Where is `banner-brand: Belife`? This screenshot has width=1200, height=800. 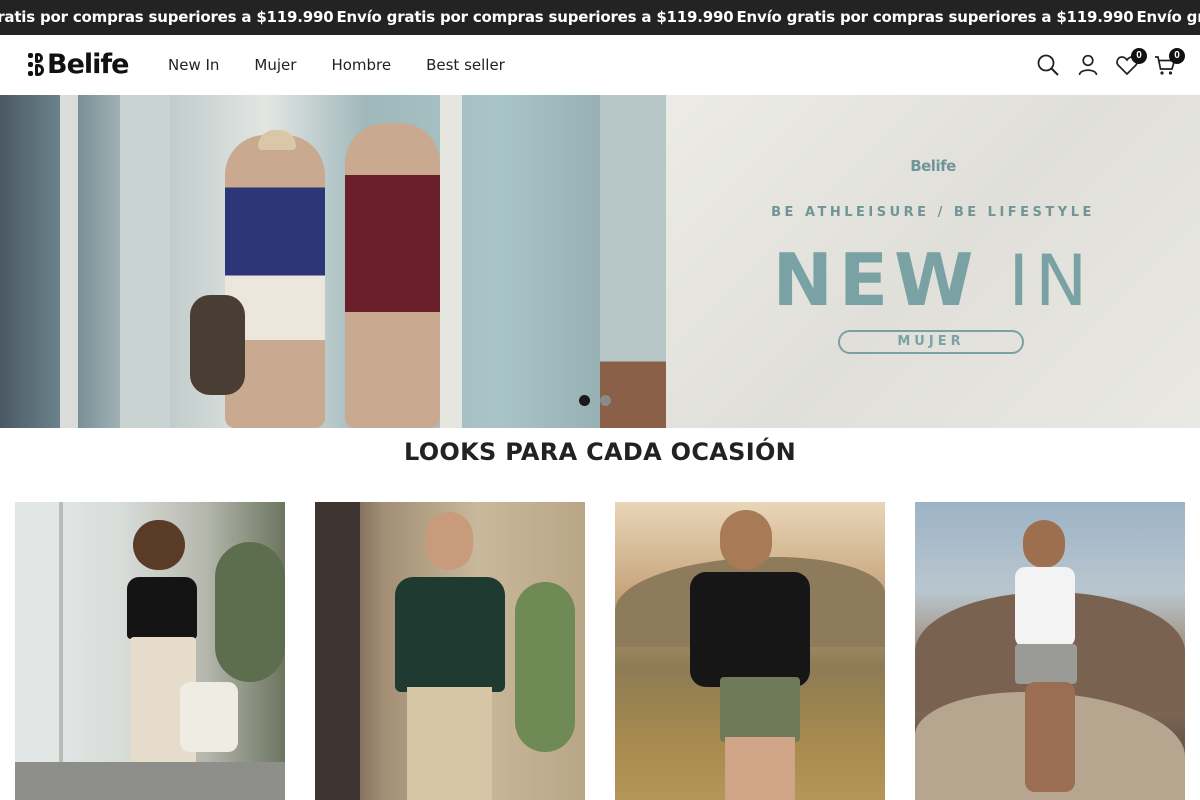
banner-brand: Belife is located at coordinates (933, 166).